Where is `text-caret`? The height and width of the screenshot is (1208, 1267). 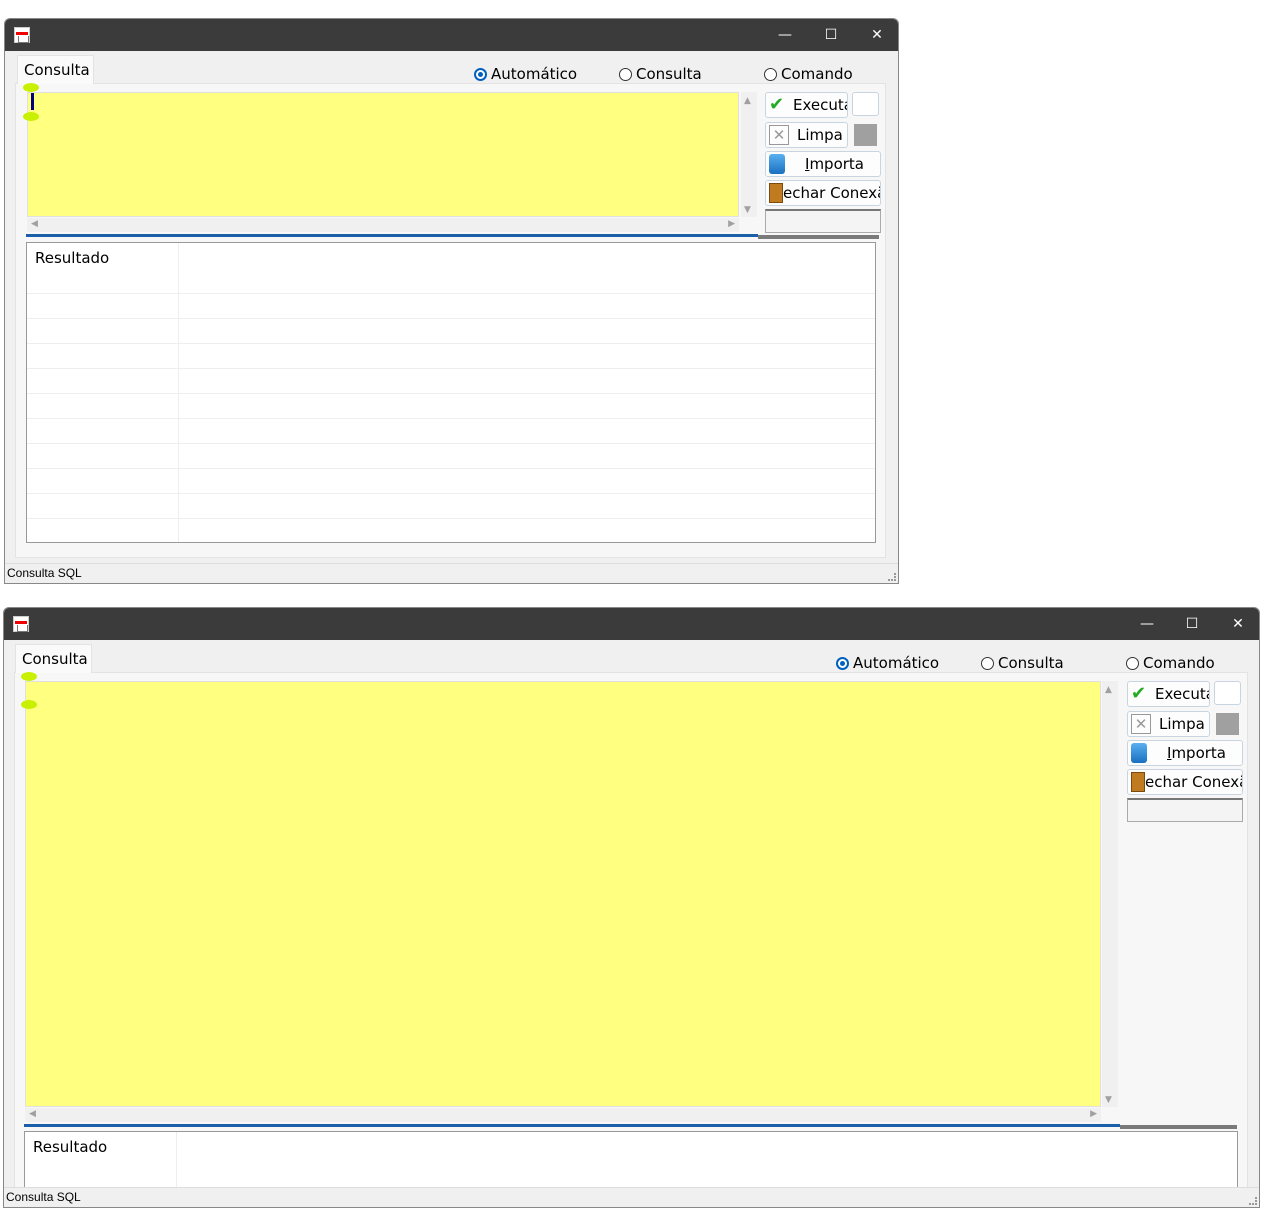 text-caret is located at coordinates (32, 101).